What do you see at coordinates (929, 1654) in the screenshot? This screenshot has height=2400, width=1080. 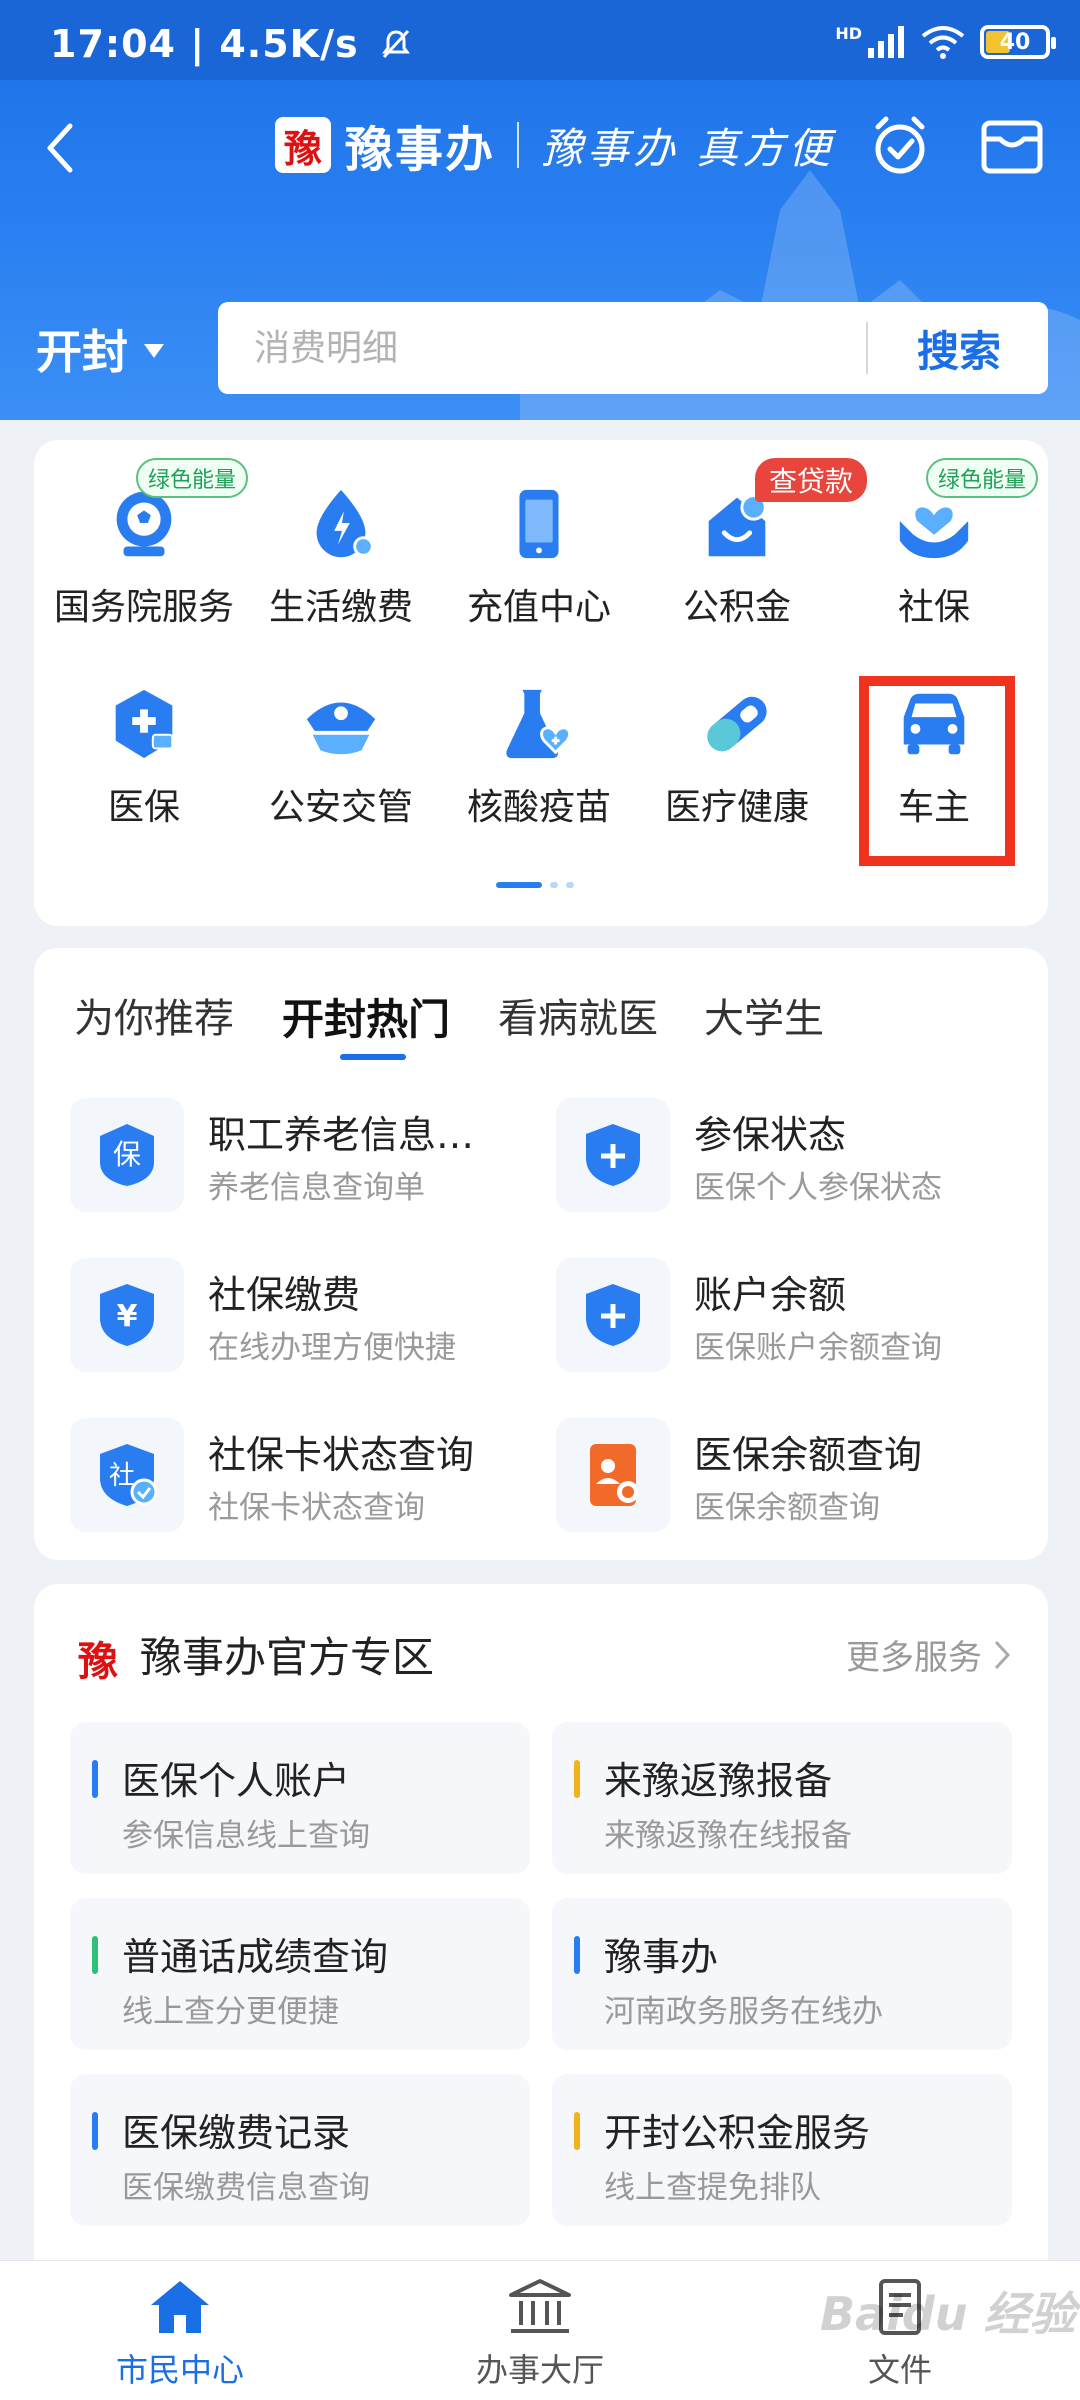 I see `more-services-link: 更多服务` at bounding box center [929, 1654].